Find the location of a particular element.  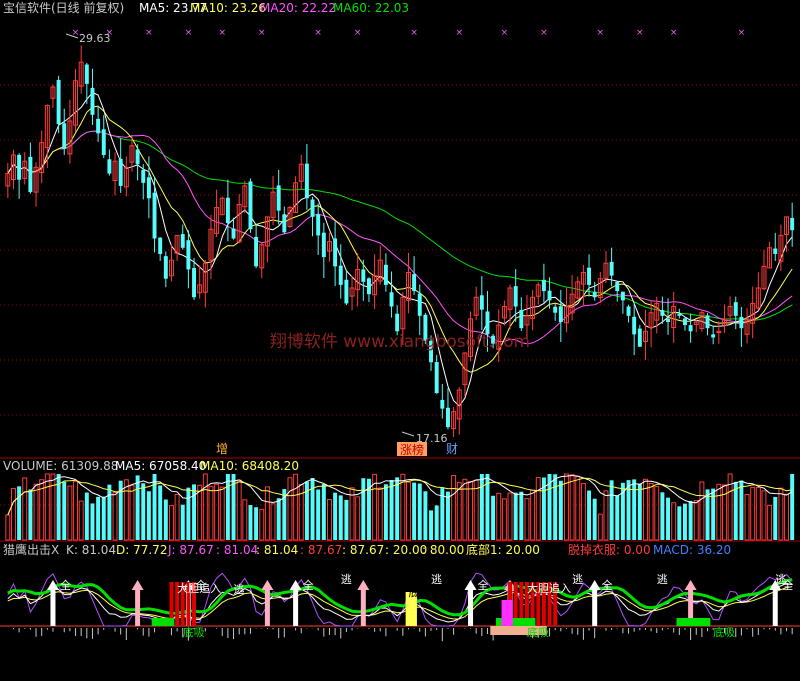

value-4: : 87.67 is located at coordinates (363, 550).